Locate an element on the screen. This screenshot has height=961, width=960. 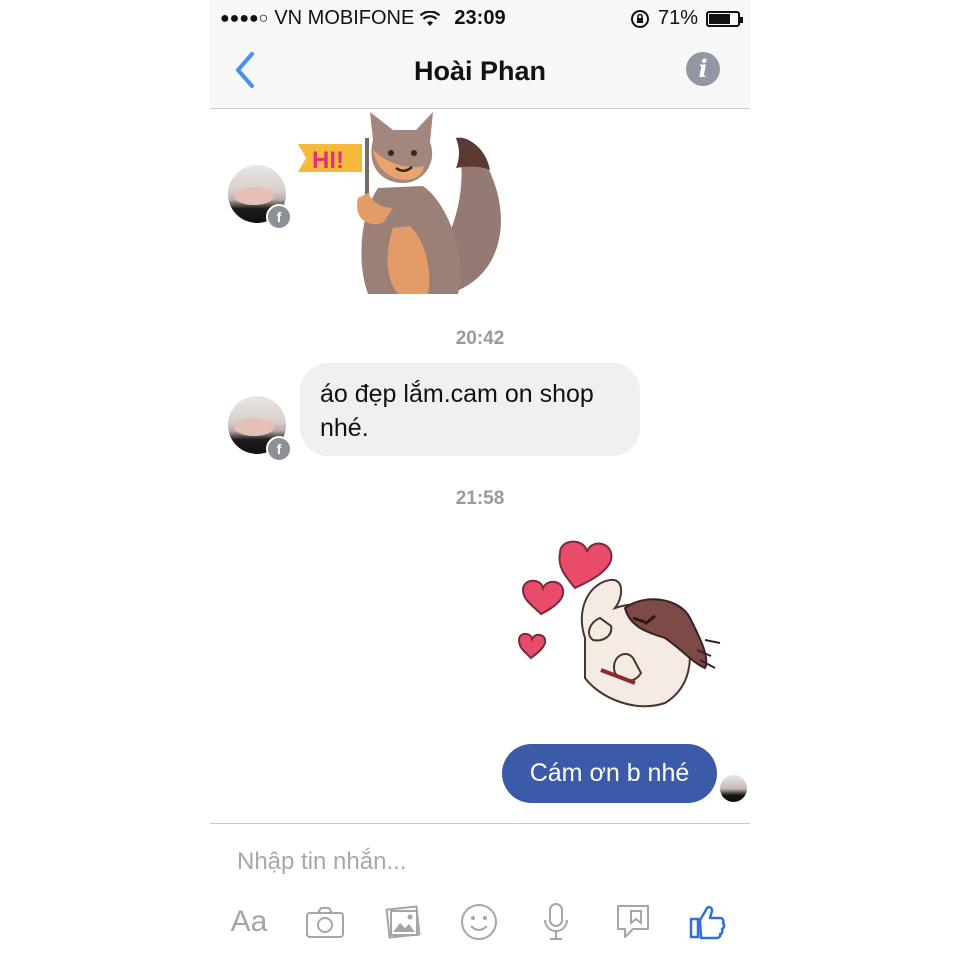
emoji-icon is located at coordinates (479, 922).